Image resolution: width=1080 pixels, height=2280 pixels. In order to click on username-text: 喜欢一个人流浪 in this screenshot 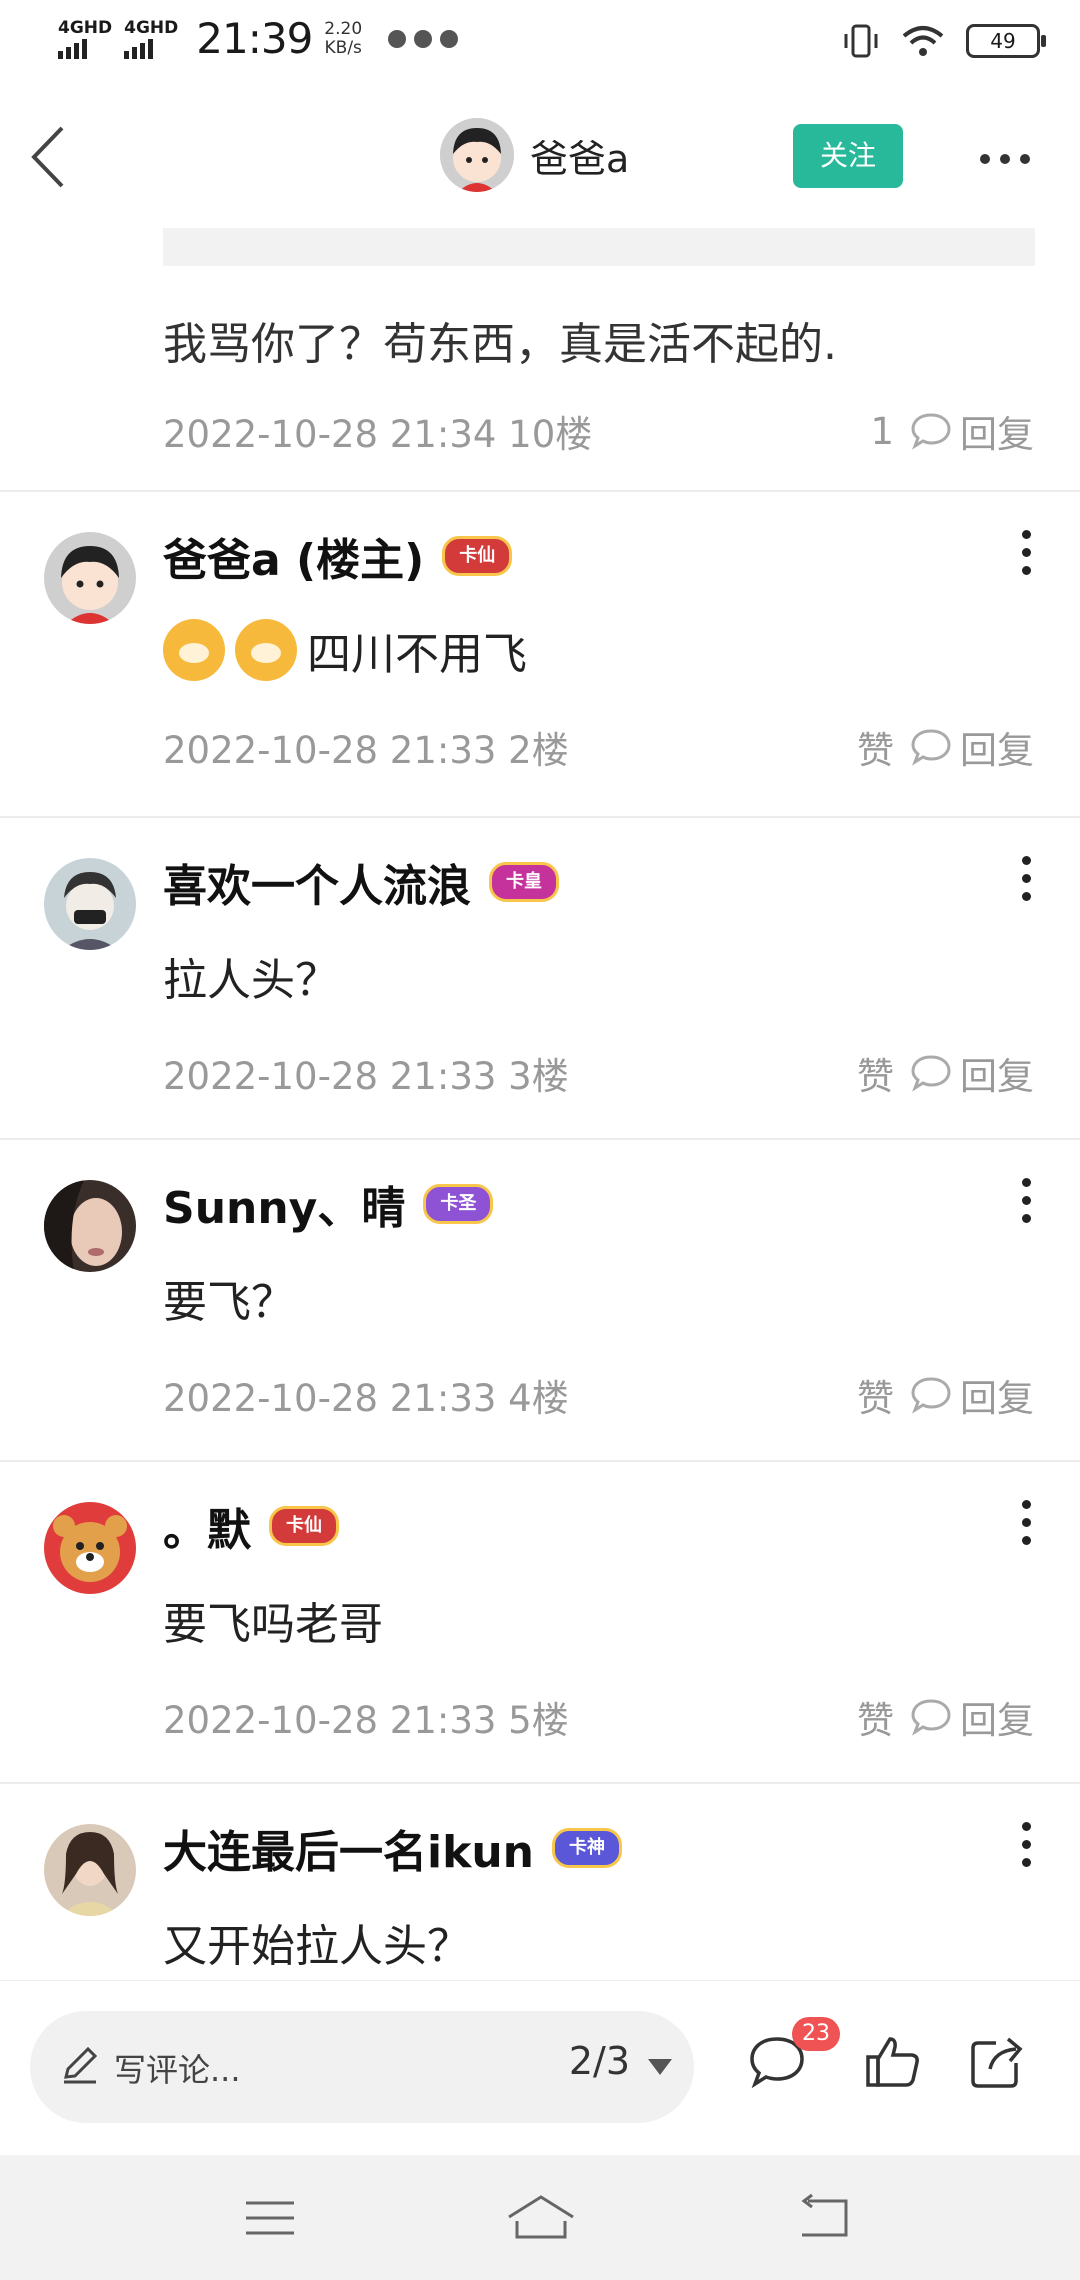, I will do `click(317, 882)`.